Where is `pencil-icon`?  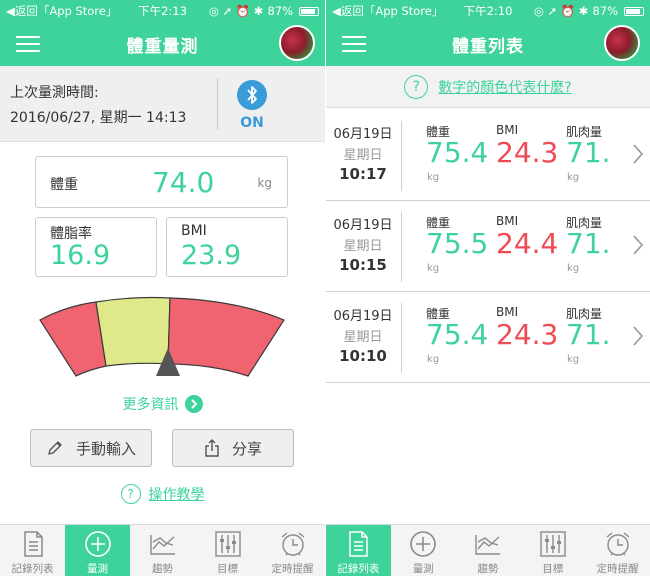
pencil-icon is located at coordinates (55, 448).